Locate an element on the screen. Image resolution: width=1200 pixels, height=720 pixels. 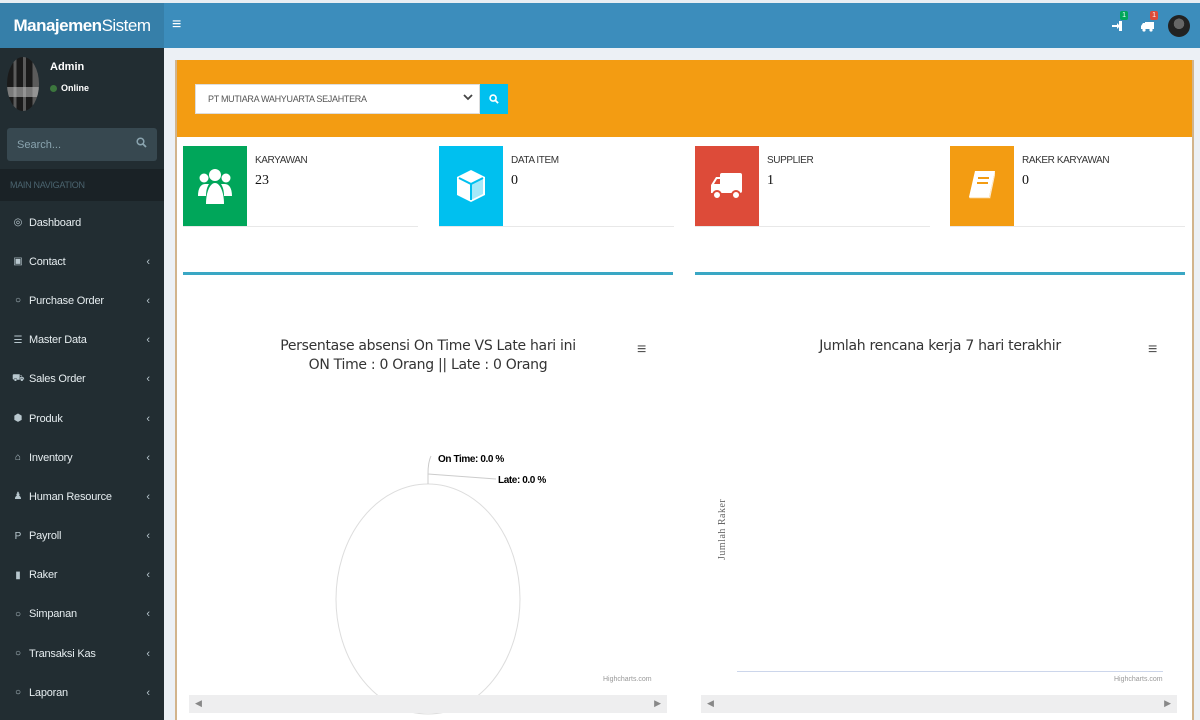
sidebar-item-label: Sales Order is located at coordinates (57, 379).